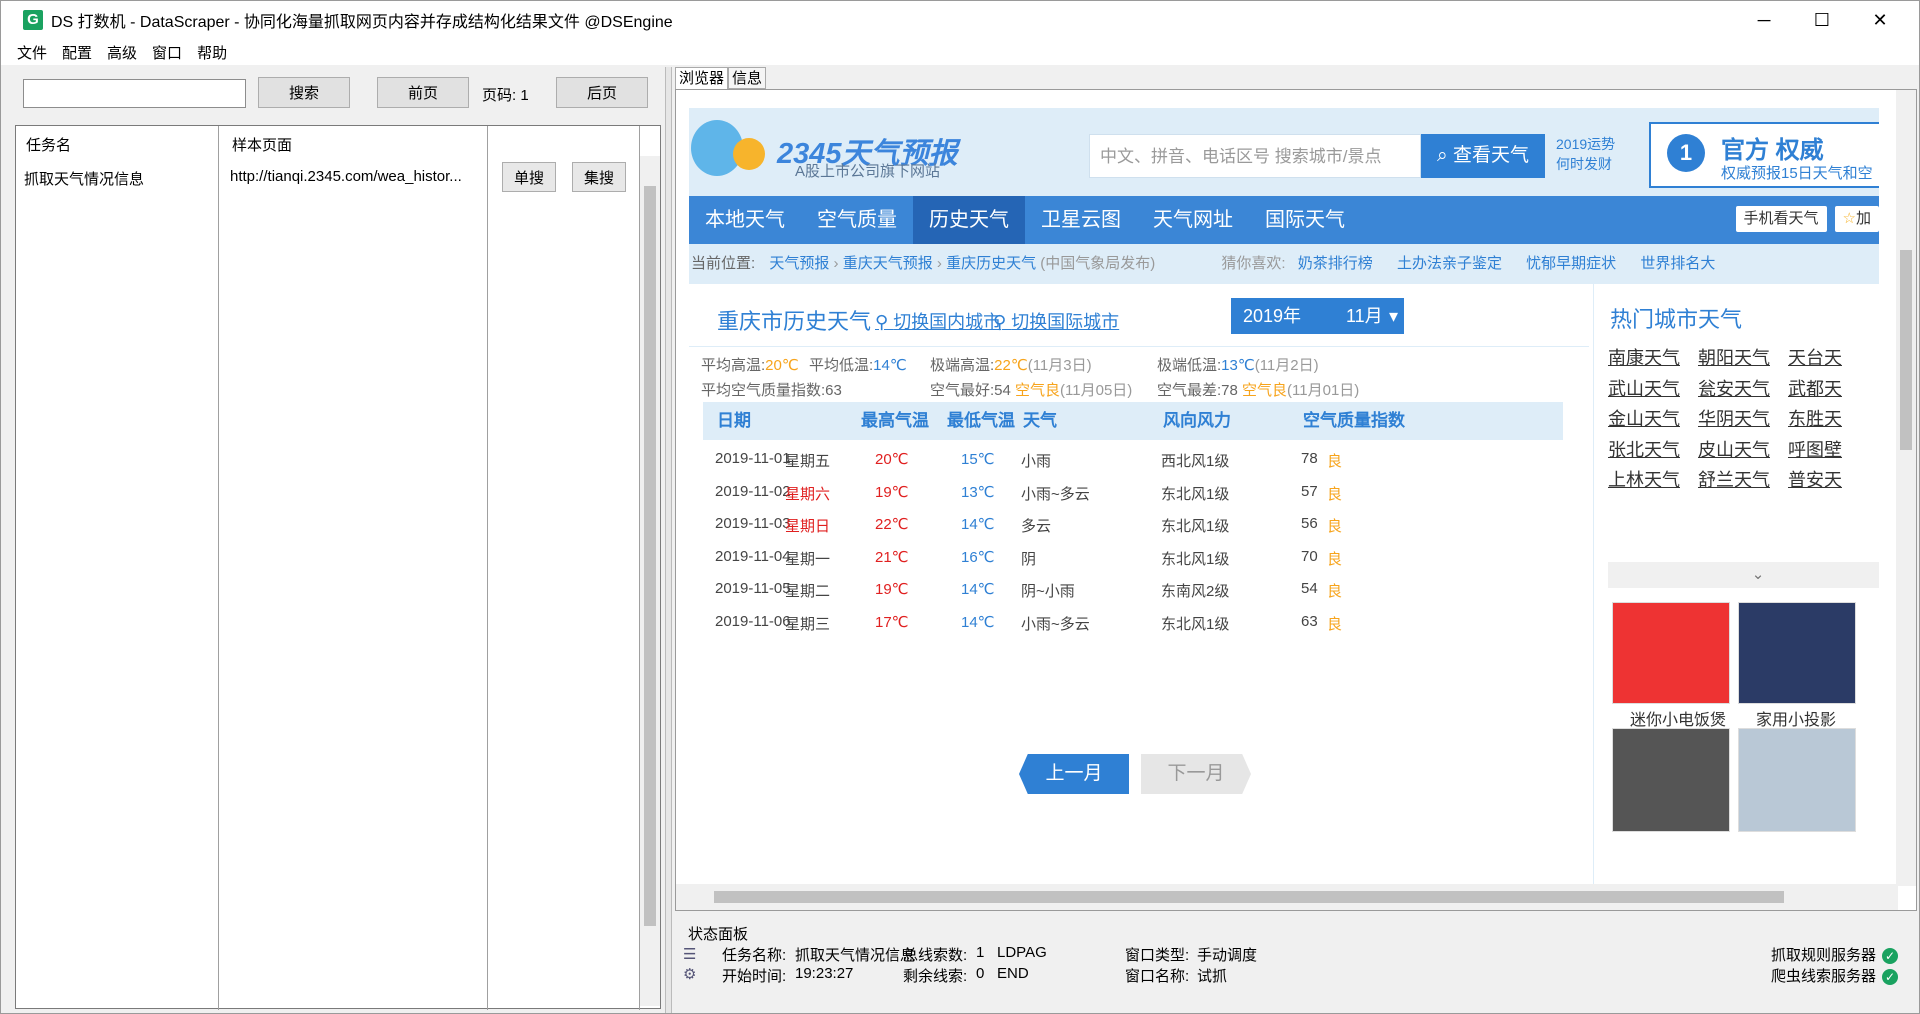  What do you see at coordinates (1291, 316) in the screenshot?
I see `year-select: 2019年▾` at bounding box center [1291, 316].